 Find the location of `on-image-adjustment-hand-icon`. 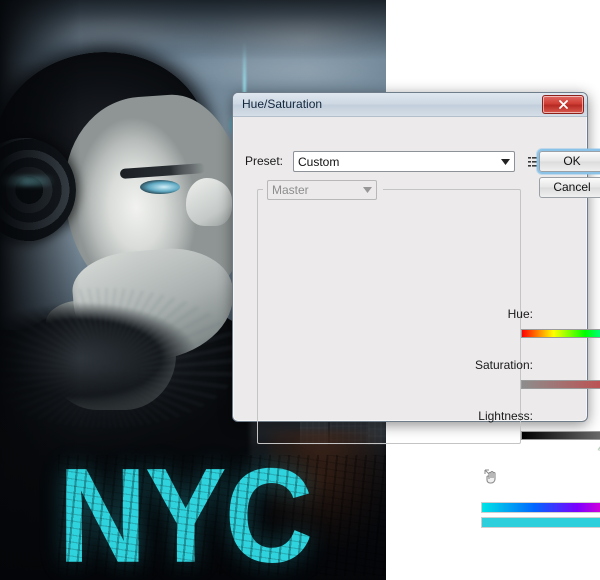

on-image-adjustment-hand-icon is located at coordinates (492, 477).